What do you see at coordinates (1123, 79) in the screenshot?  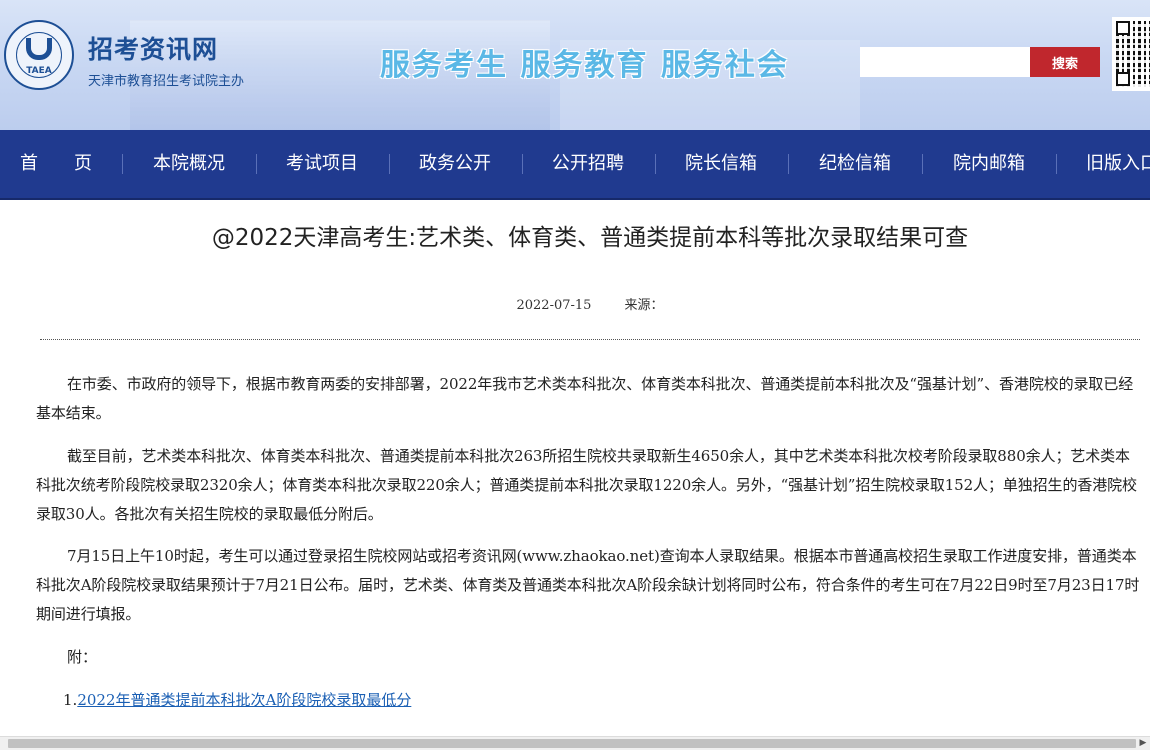 I see `qr-finder-bottom-left` at bounding box center [1123, 79].